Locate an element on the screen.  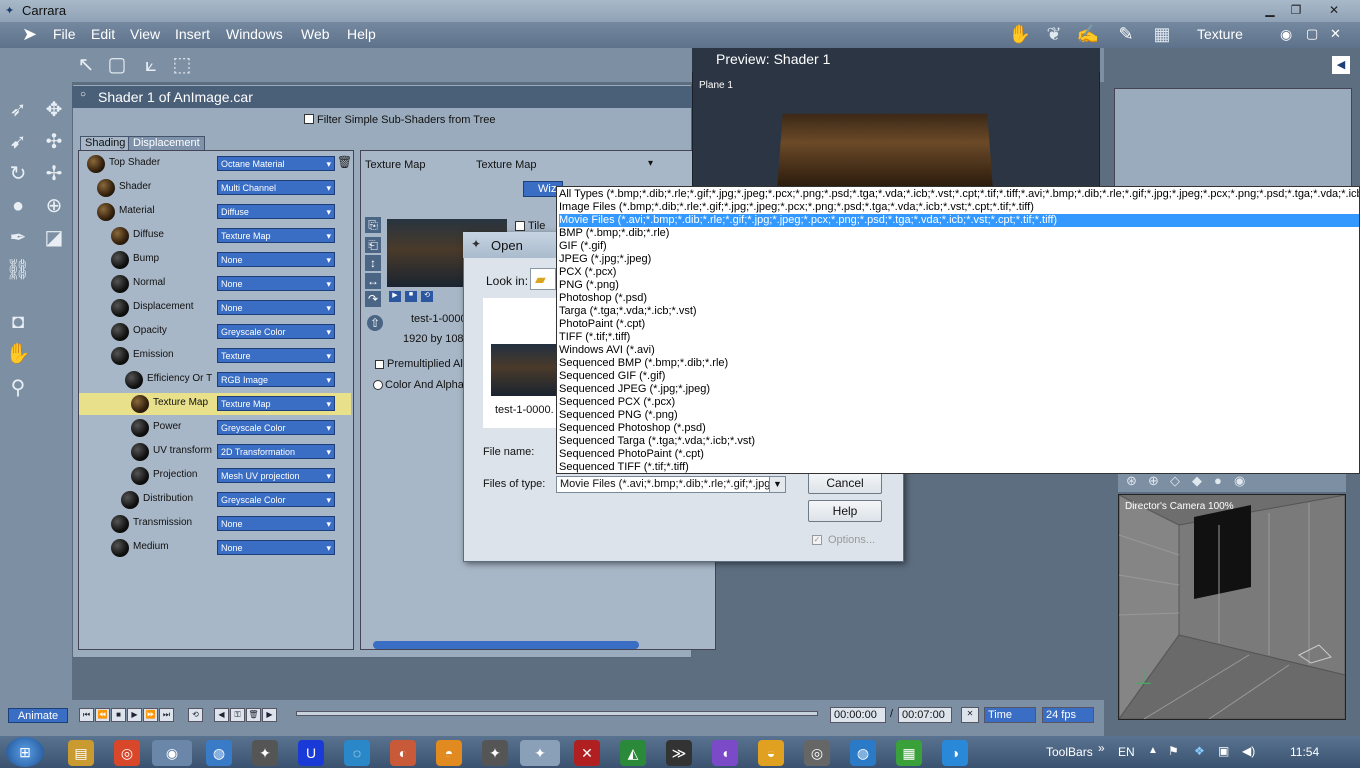
tree-node-combo: RGB Image is located at coordinates (276, 380).